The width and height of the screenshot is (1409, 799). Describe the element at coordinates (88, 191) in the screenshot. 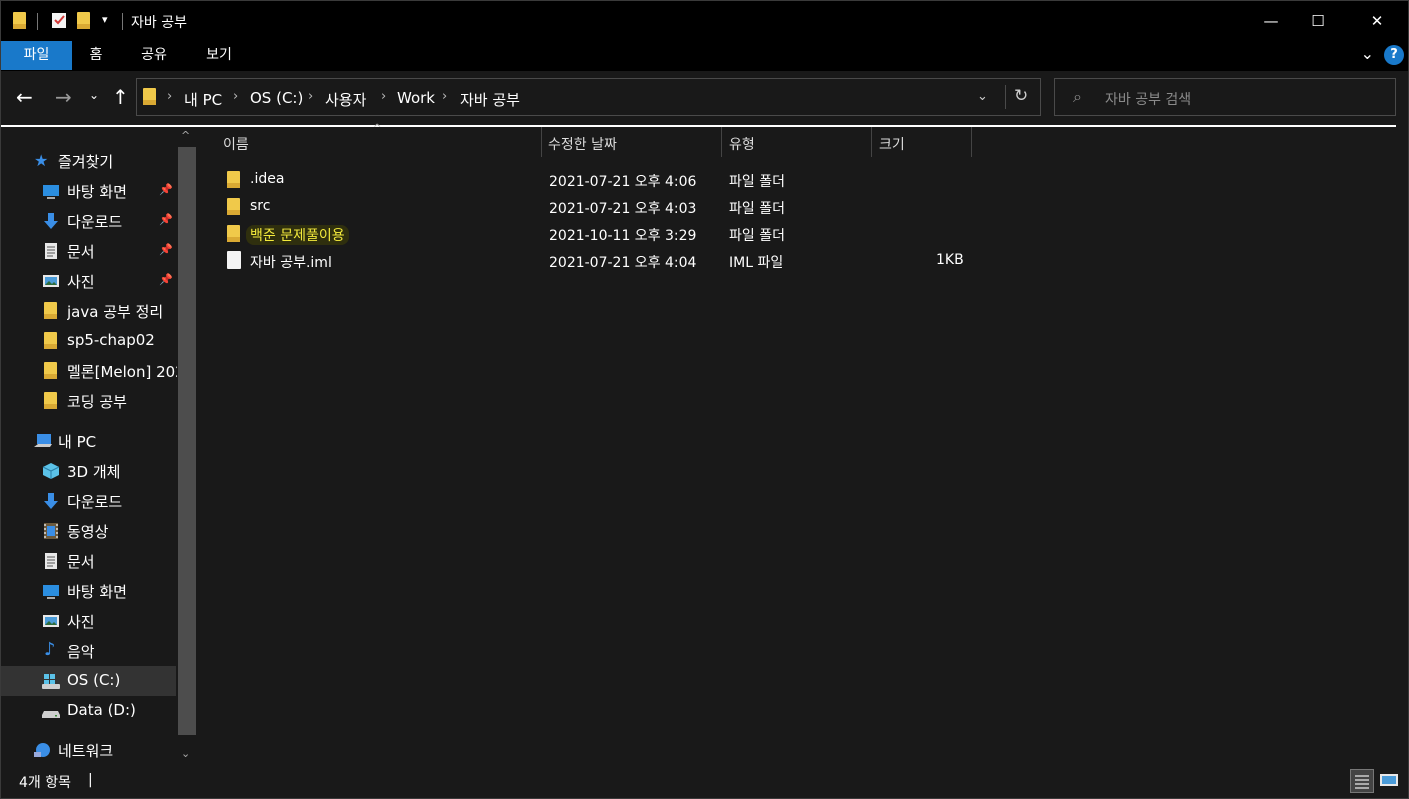

I see `sidebar-item-desktop: 바탕 화면 📌` at that location.